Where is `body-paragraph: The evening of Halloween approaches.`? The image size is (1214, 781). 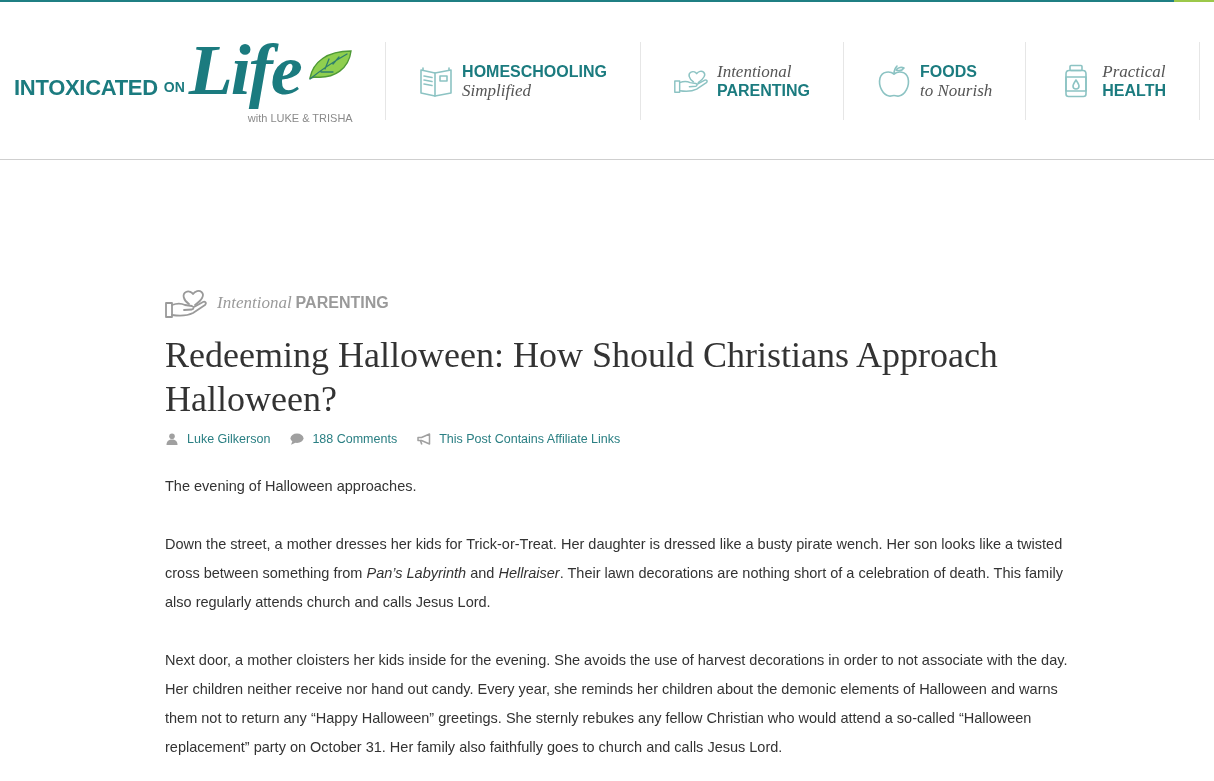 body-paragraph: The evening of Halloween approaches. is located at coordinates (291, 486).